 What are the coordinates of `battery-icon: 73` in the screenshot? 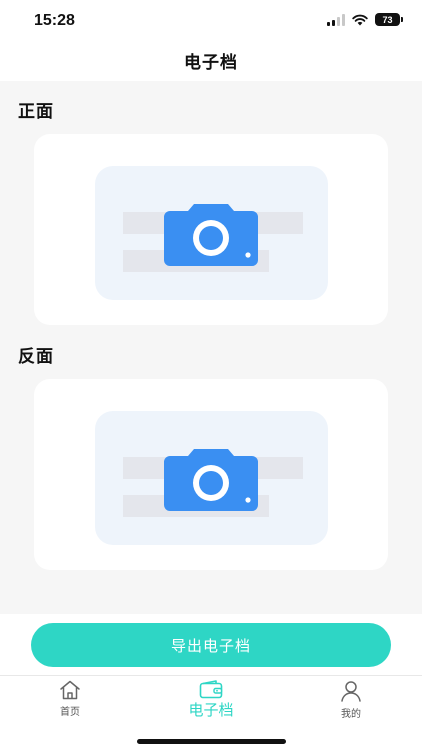 It's located at (389, 19).